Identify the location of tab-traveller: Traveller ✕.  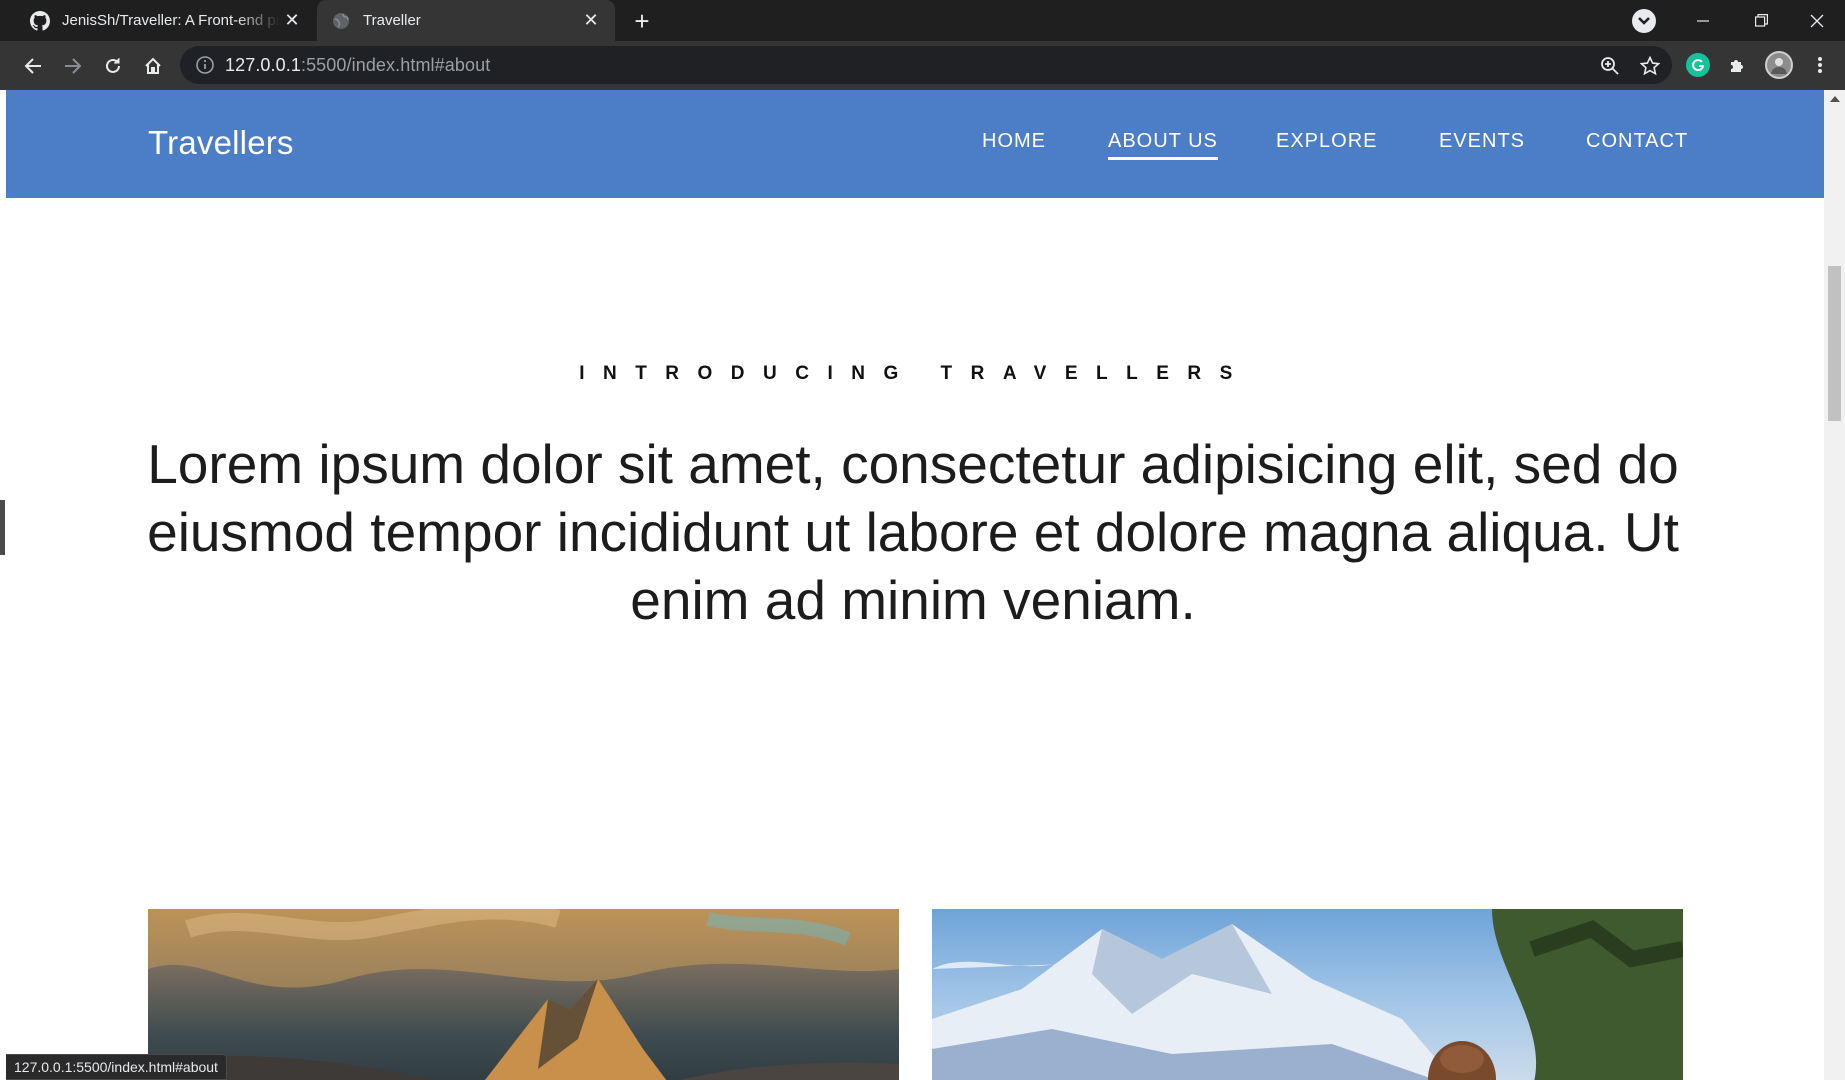
(466, 20).